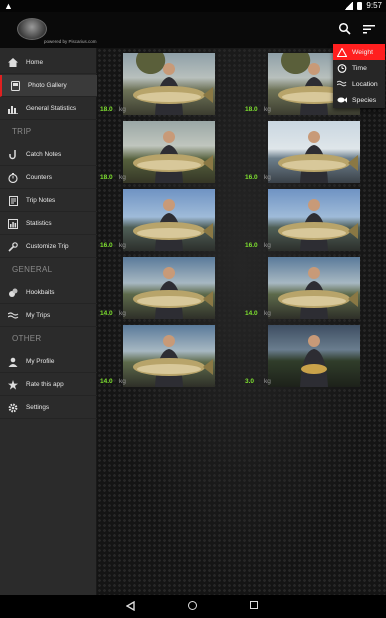  I want to click on waves-icon, so click(342, 84).